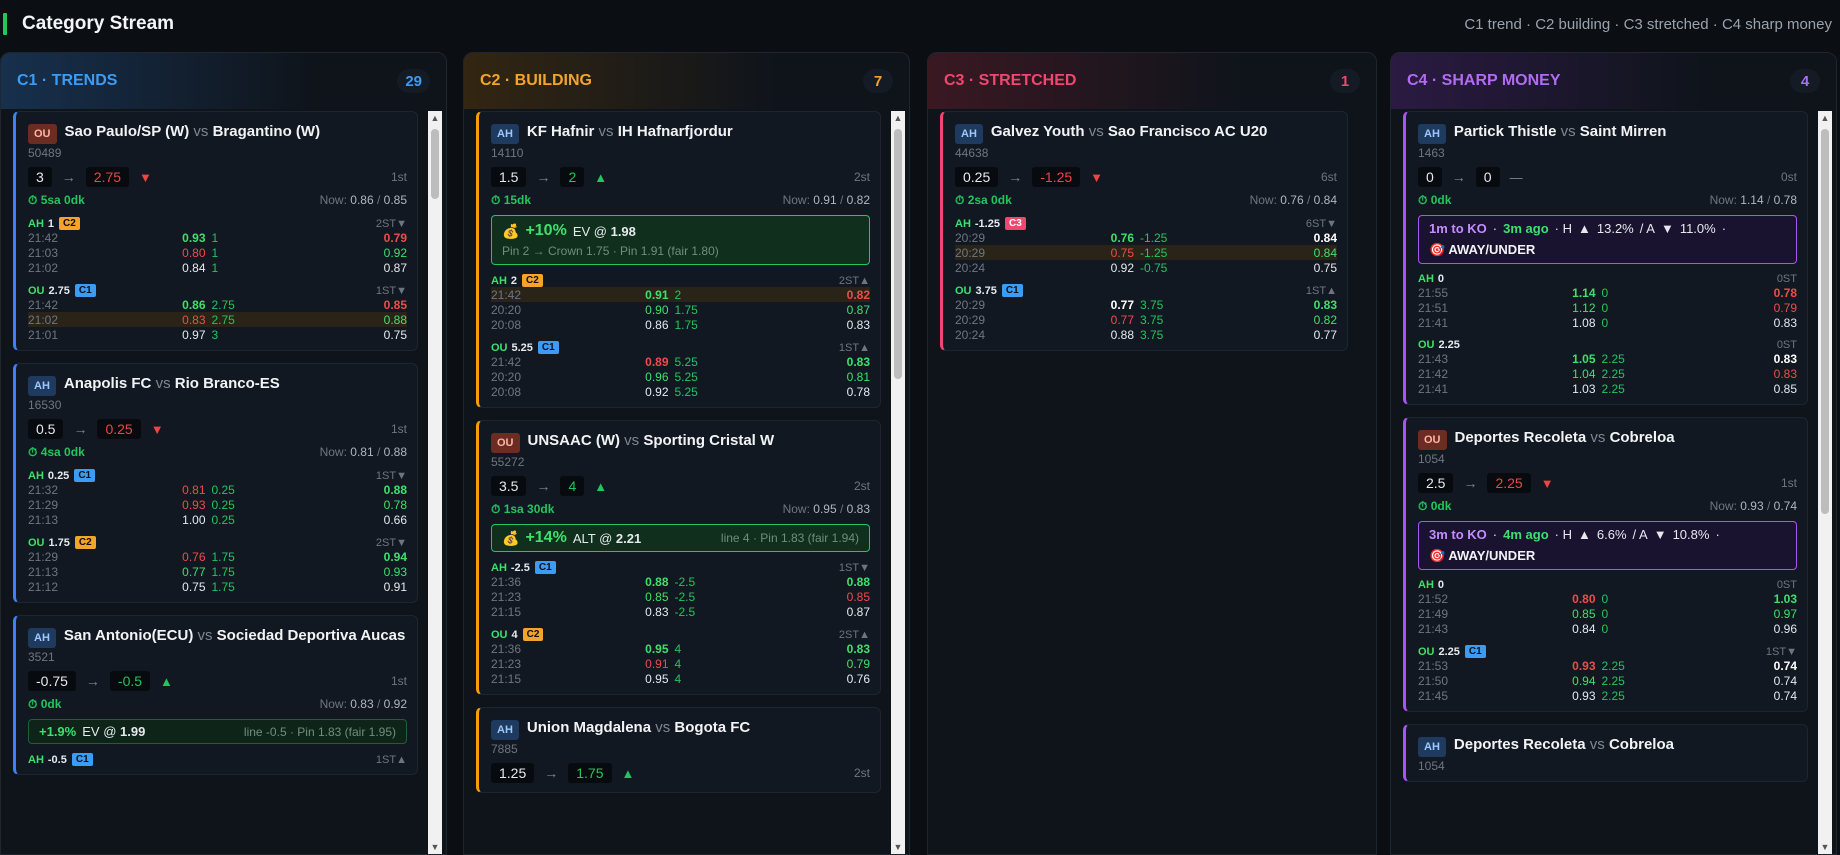 Image resolution: width=1840 pixels, height=855 pixels. What do you see at coordinates (858, 648) in the screenshot?
I see `odds-away: 0.83` at bounding box center [858, 648].